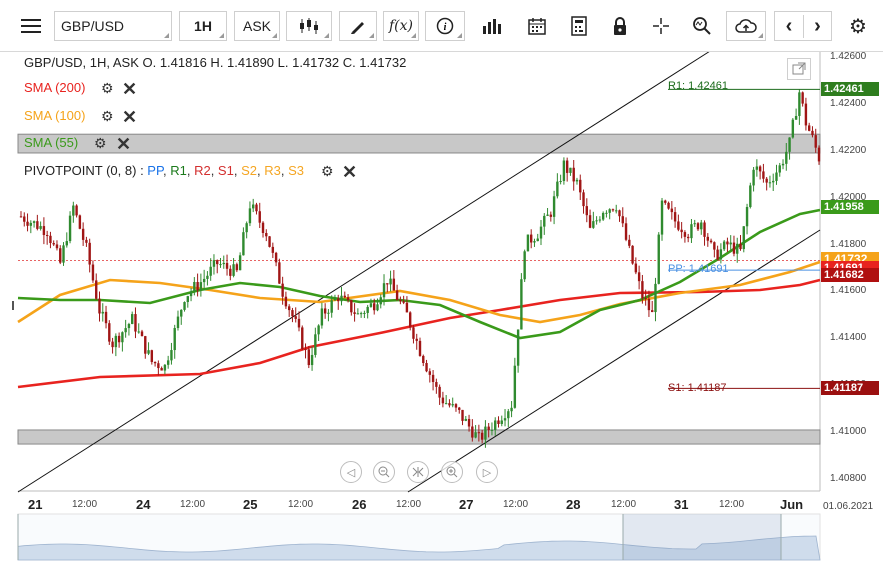 The image size is (883, 568). I want to click on pivot-item-s3: S3, so click(296, 170).